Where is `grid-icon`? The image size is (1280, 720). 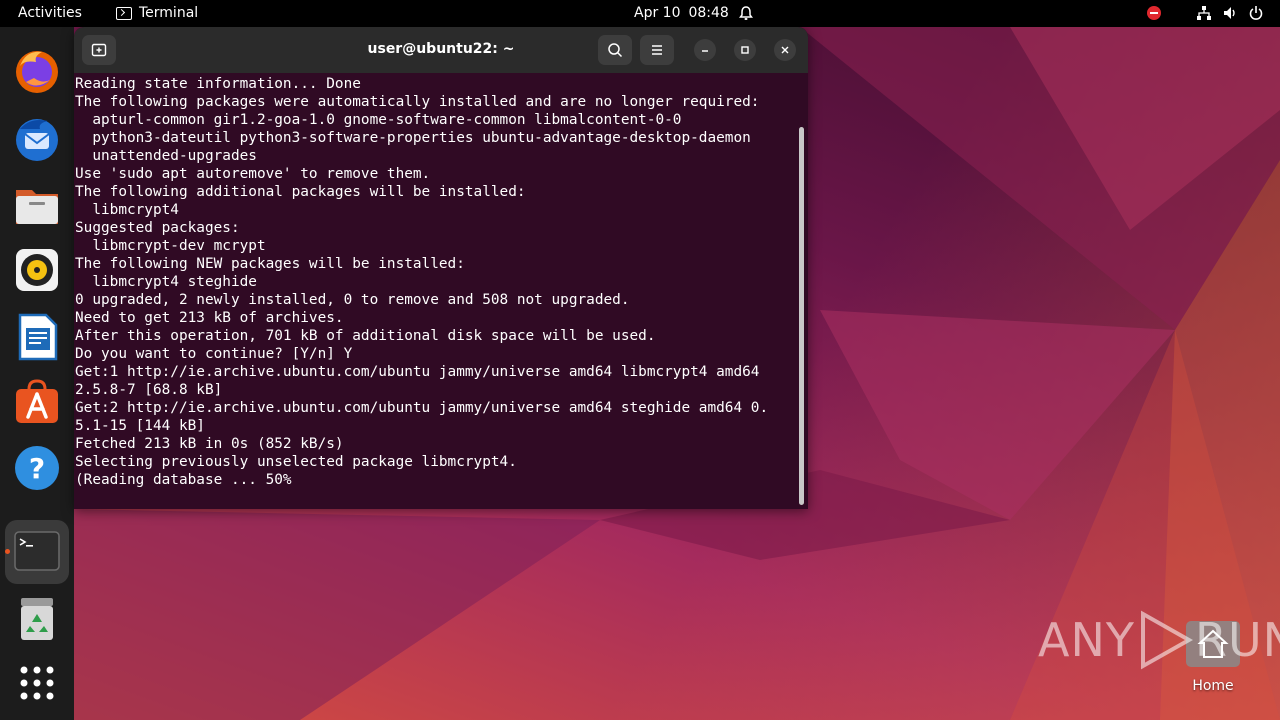 grid-icon is located at coordinates (37, 683).